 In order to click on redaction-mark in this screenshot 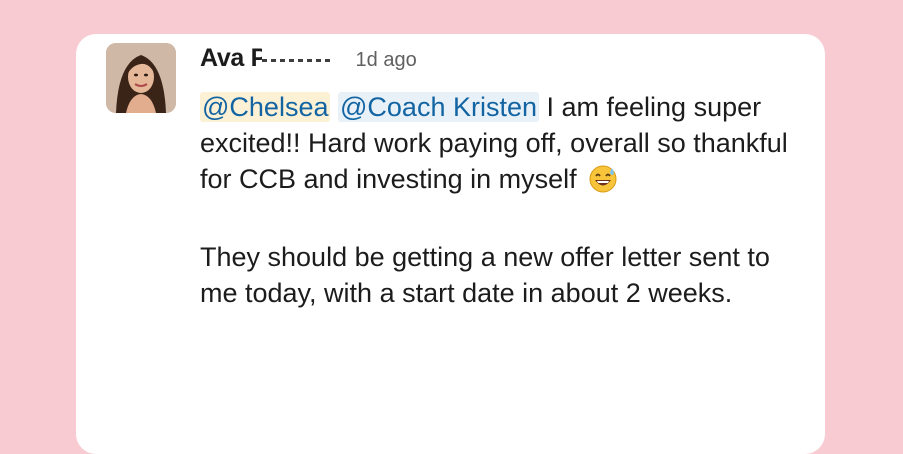, I will do `click(301, 61)`.